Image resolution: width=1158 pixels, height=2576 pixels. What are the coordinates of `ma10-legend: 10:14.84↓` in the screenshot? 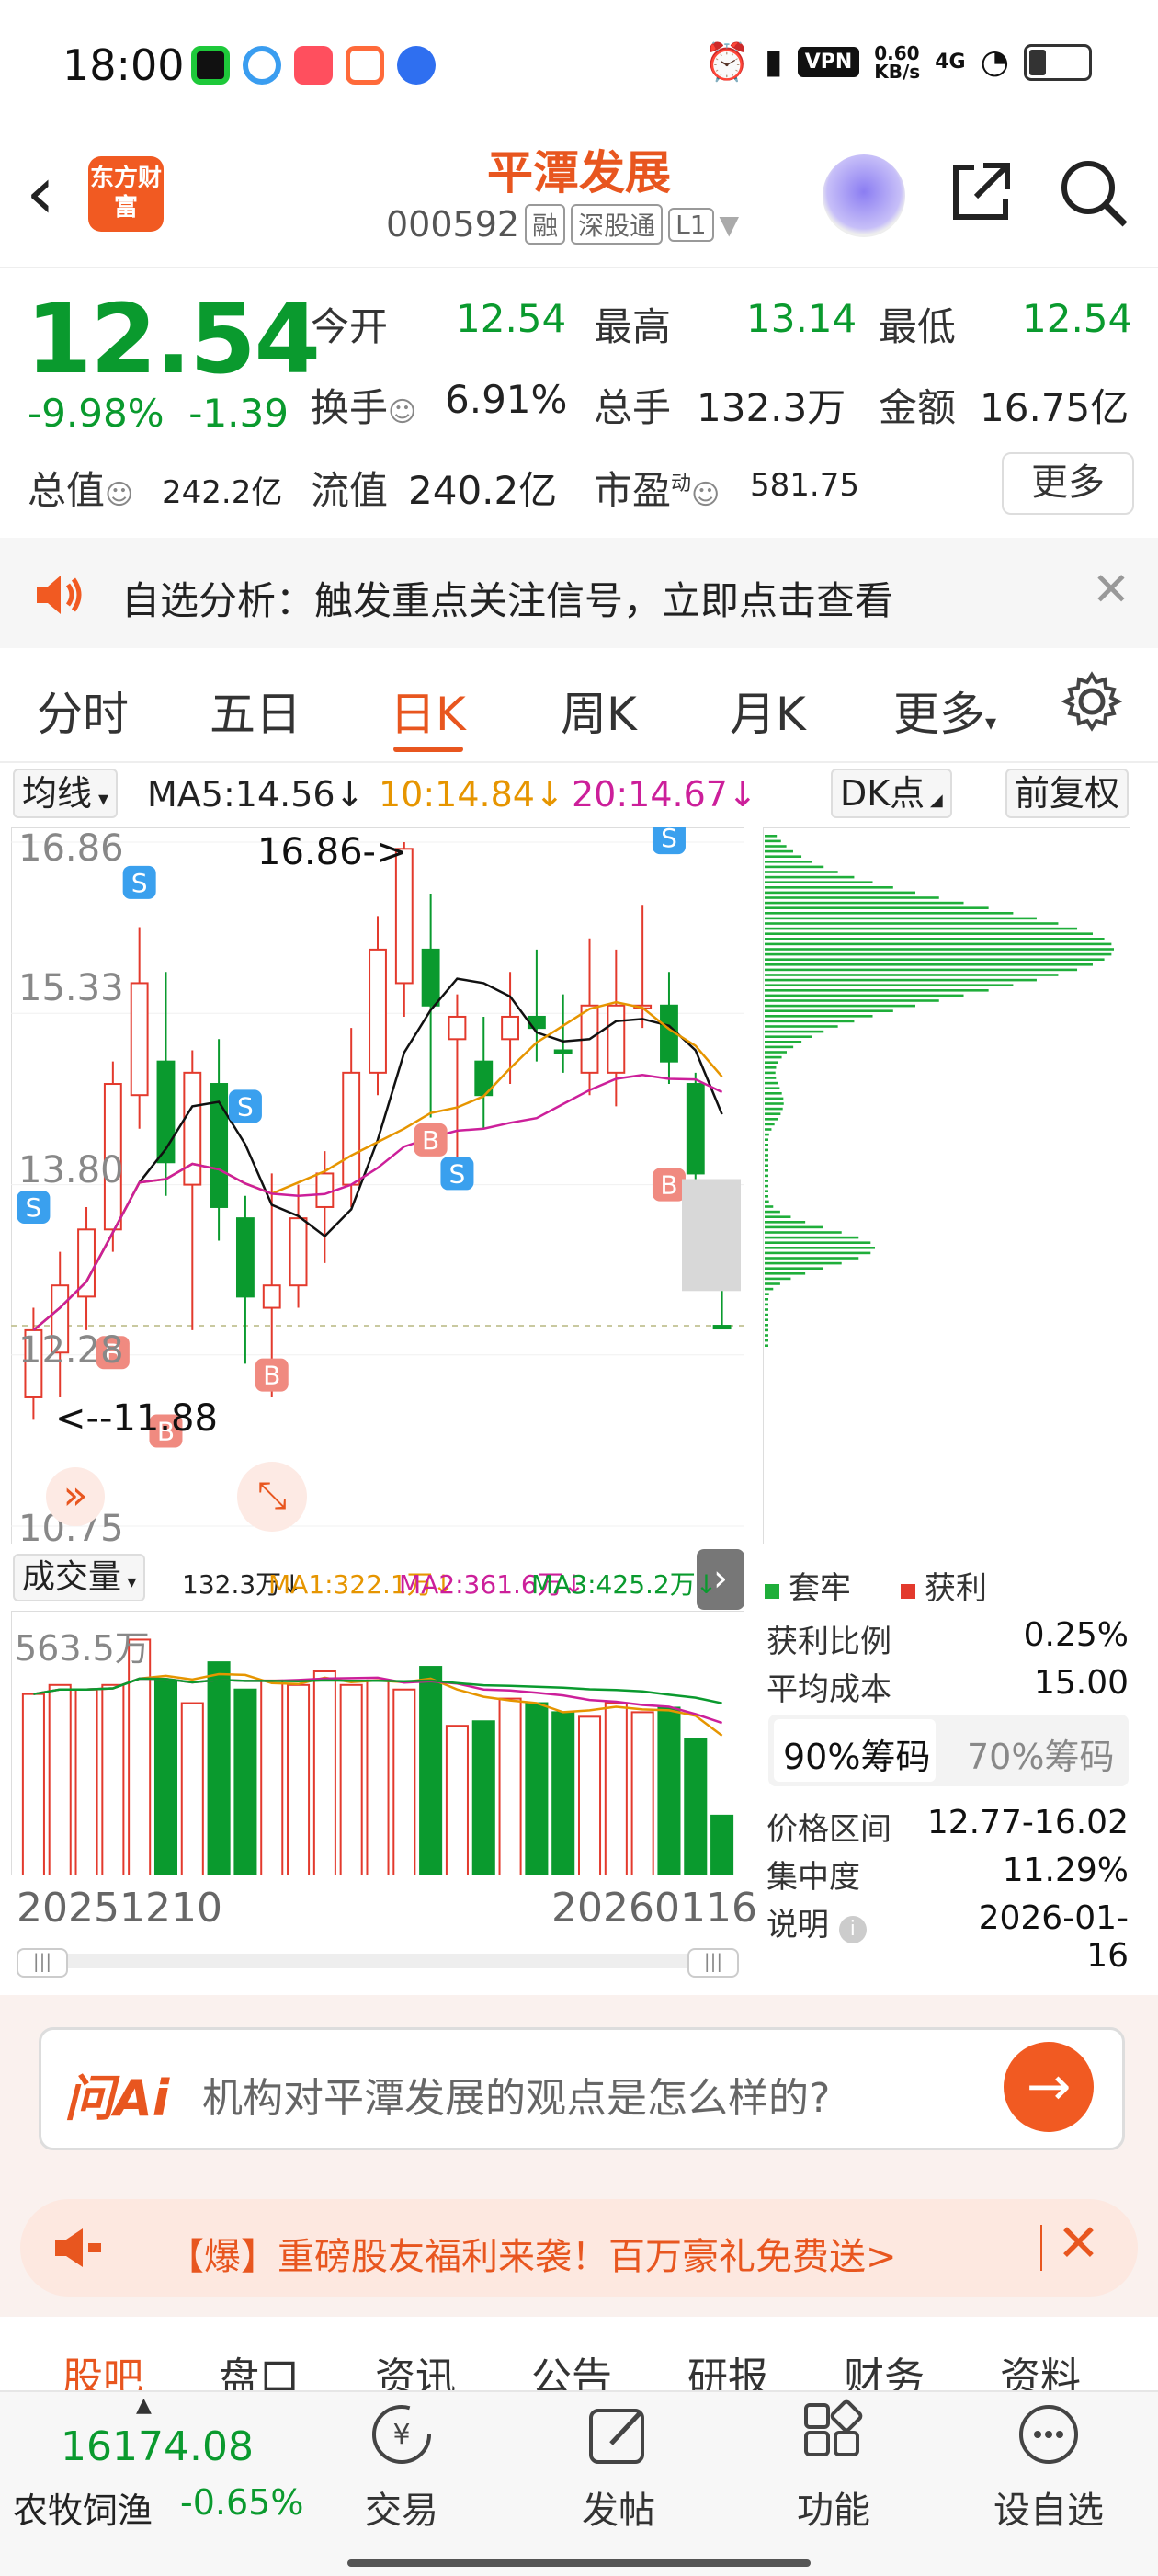 It's located at (472, 794).